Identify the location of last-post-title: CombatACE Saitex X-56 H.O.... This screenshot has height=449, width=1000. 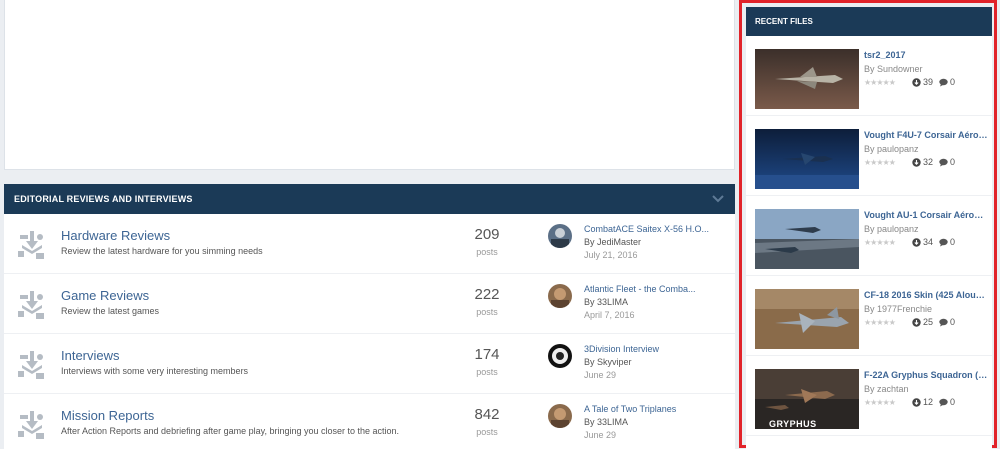
(646, 229).